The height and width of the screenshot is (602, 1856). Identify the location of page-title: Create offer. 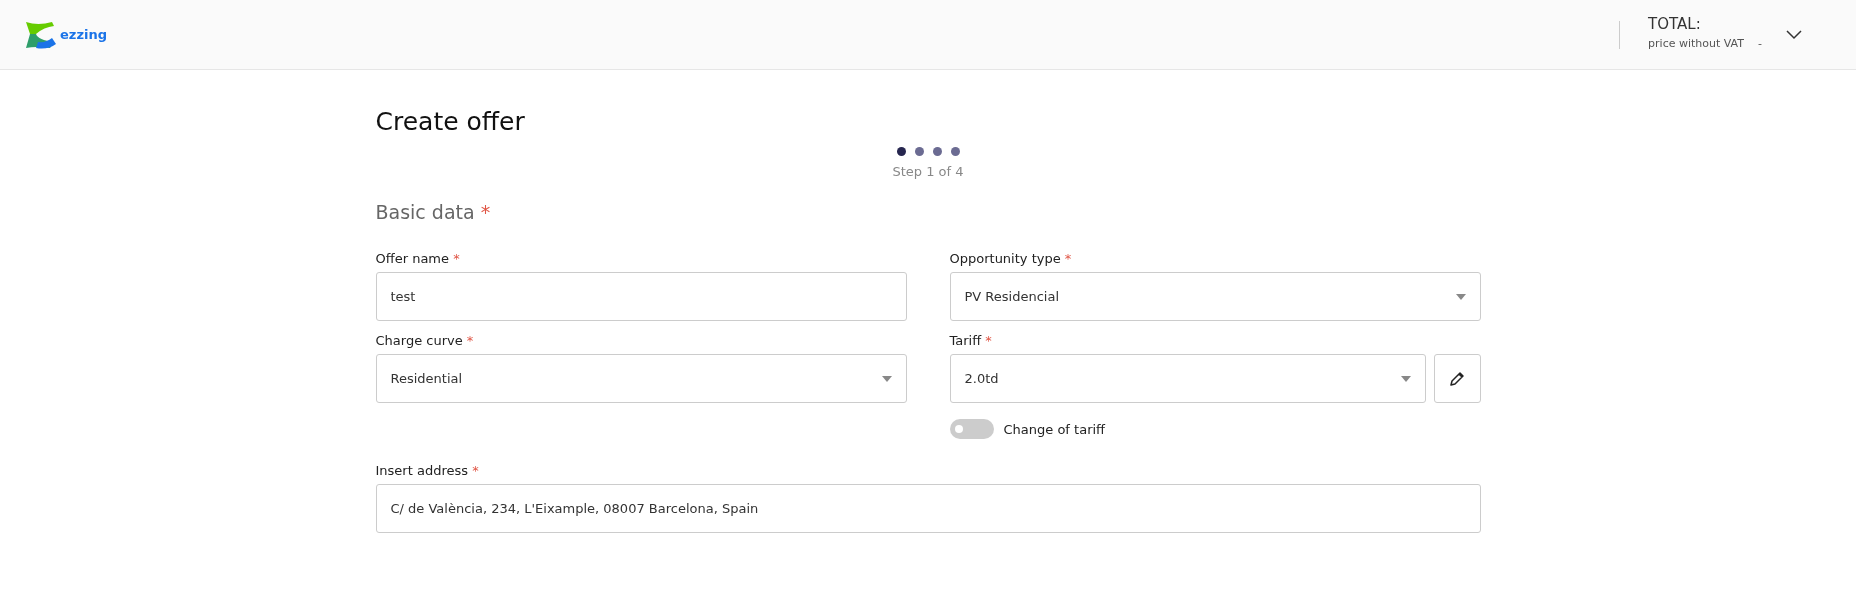
(450, 122).